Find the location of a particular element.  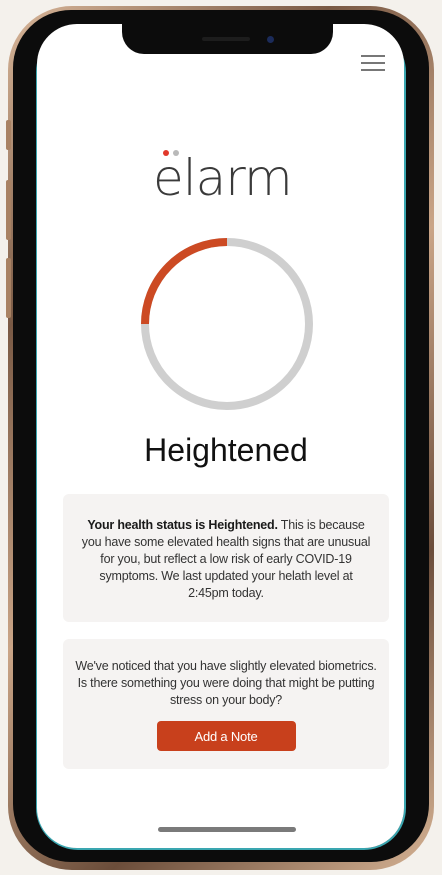

status-title: Heightened is located at coordinates (226, 450).